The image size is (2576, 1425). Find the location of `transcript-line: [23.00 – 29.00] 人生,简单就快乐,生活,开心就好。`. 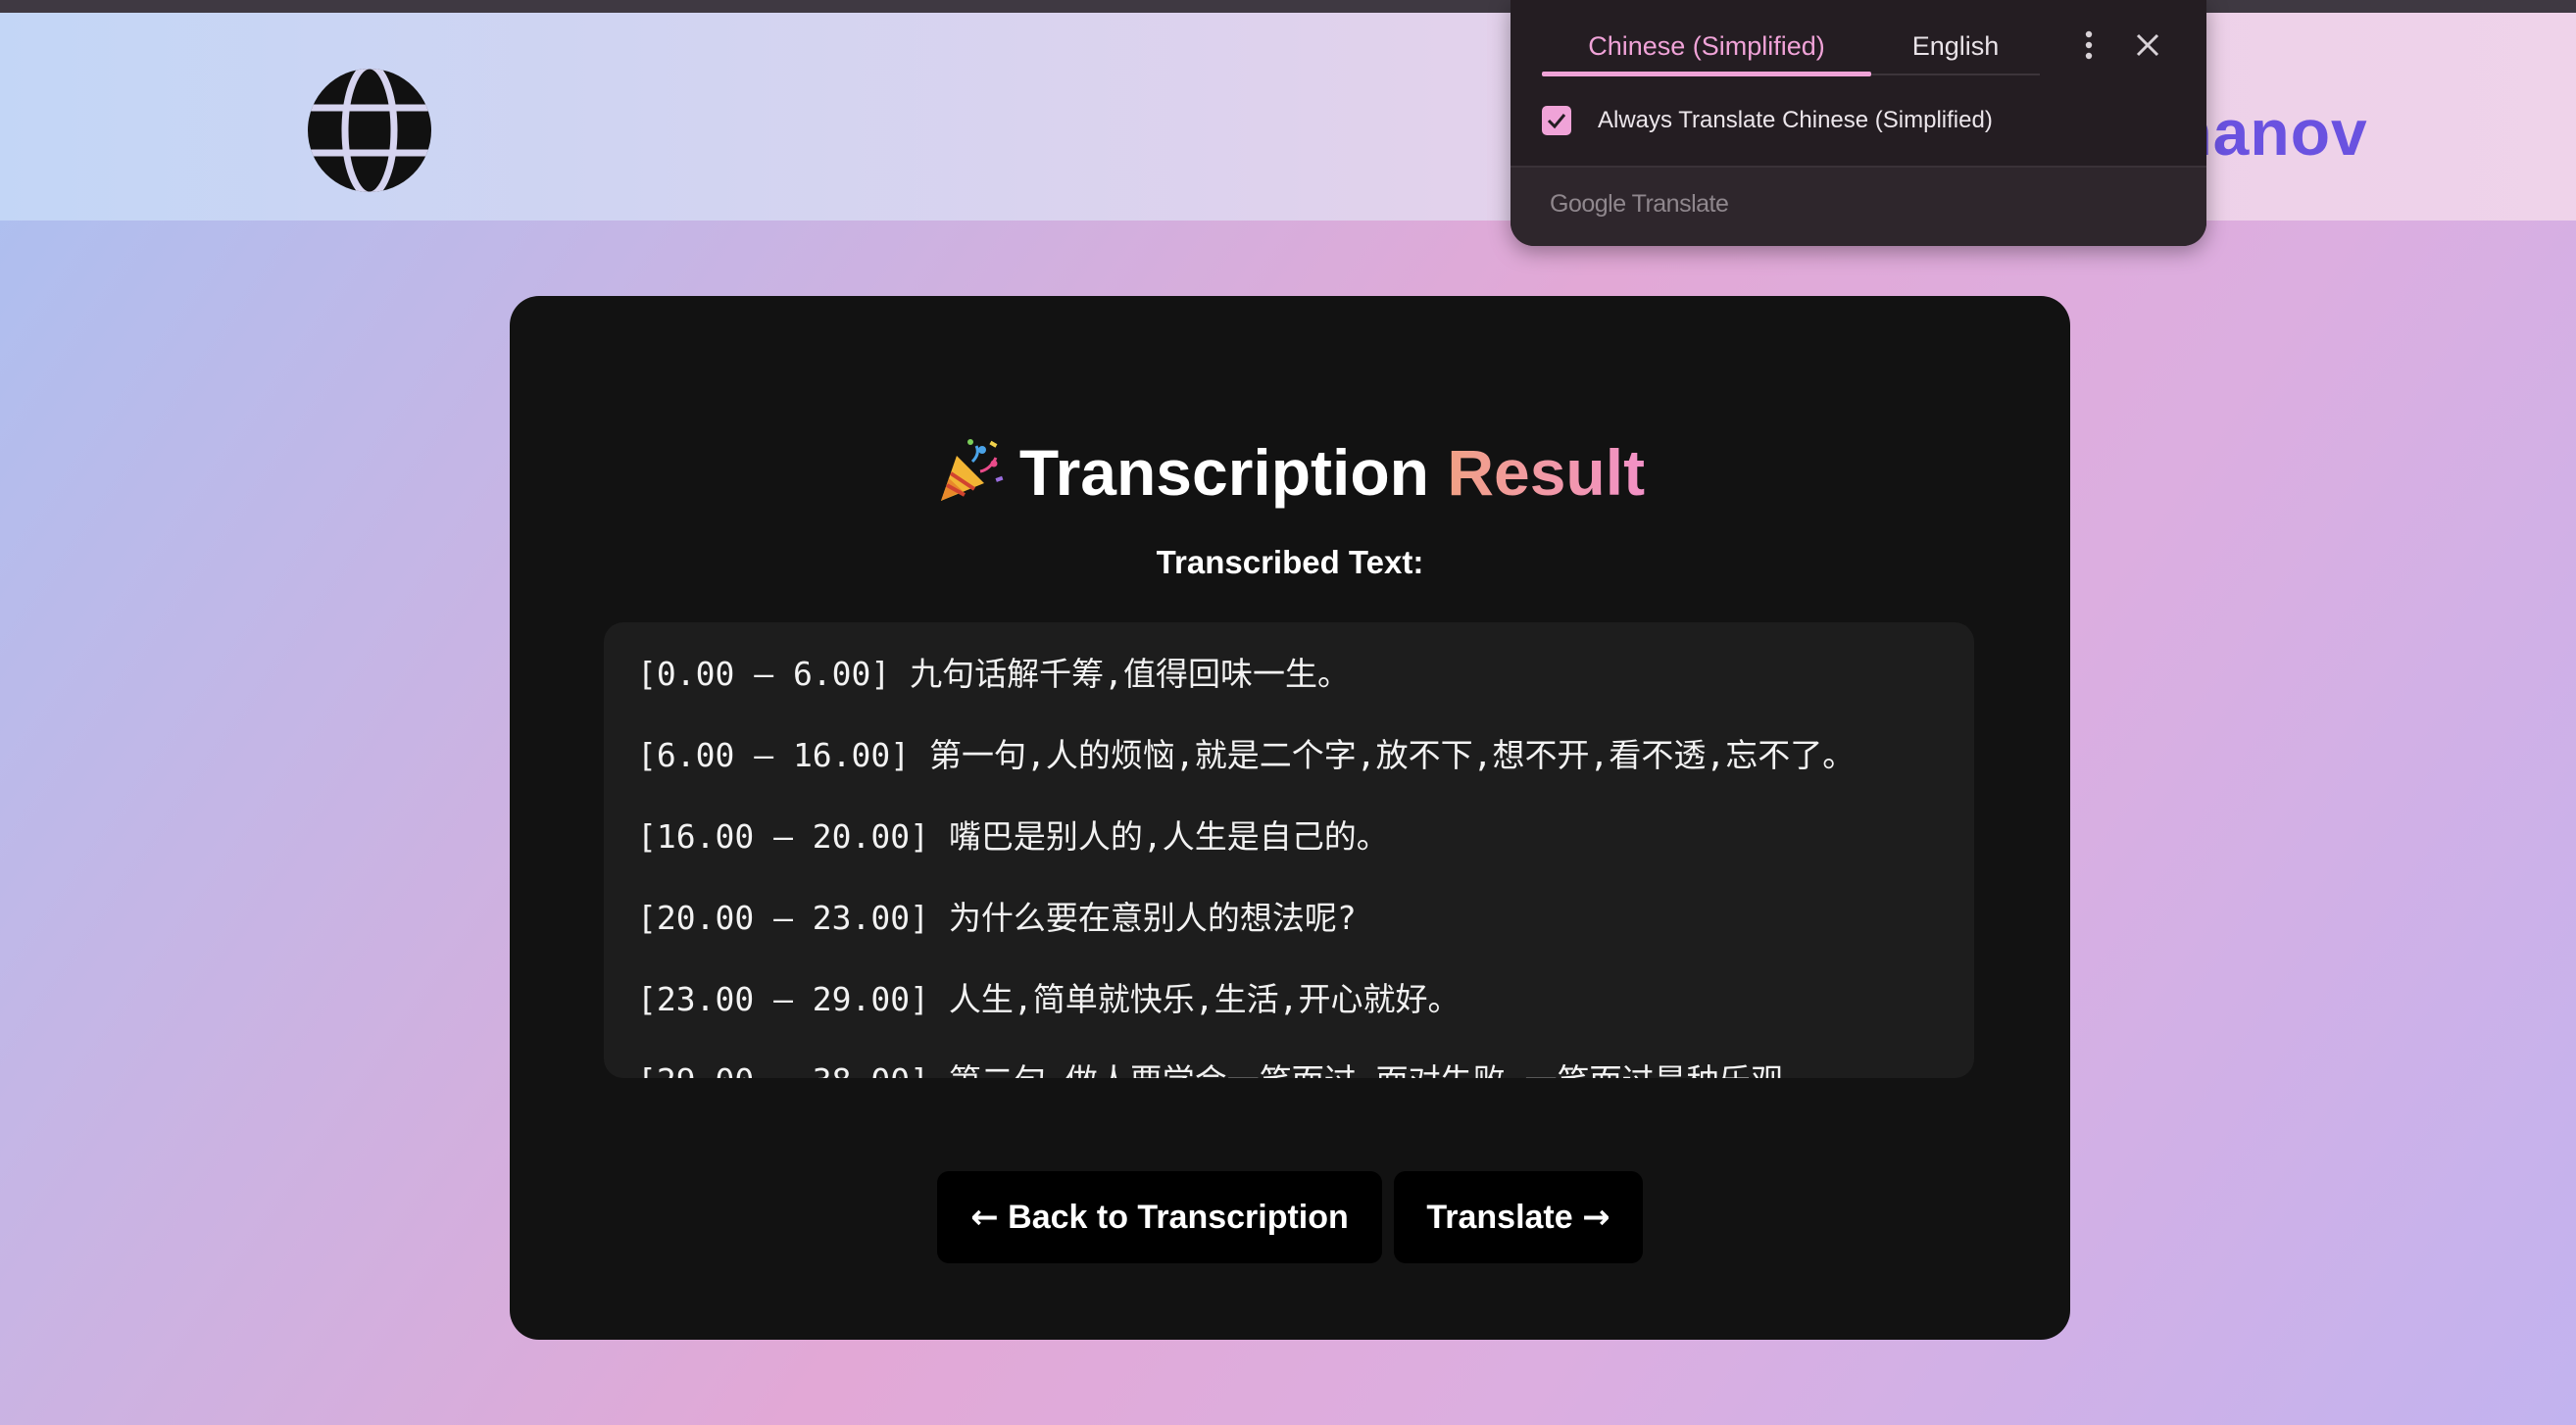

transcript-line: [23.00 – 29.00] 人生,简单就快乐,生活,开心就好。 is located at coordinates (1049, 999).